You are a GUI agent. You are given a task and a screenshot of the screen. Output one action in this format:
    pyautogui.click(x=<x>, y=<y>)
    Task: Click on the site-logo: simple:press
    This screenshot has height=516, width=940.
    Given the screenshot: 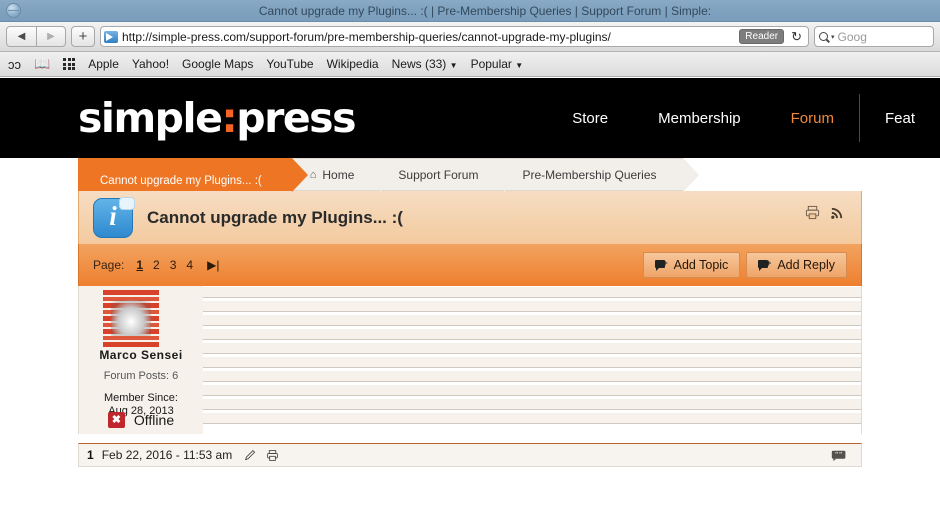 What is the action you would take?
    pyautogui.click(x=217, y=118)
    